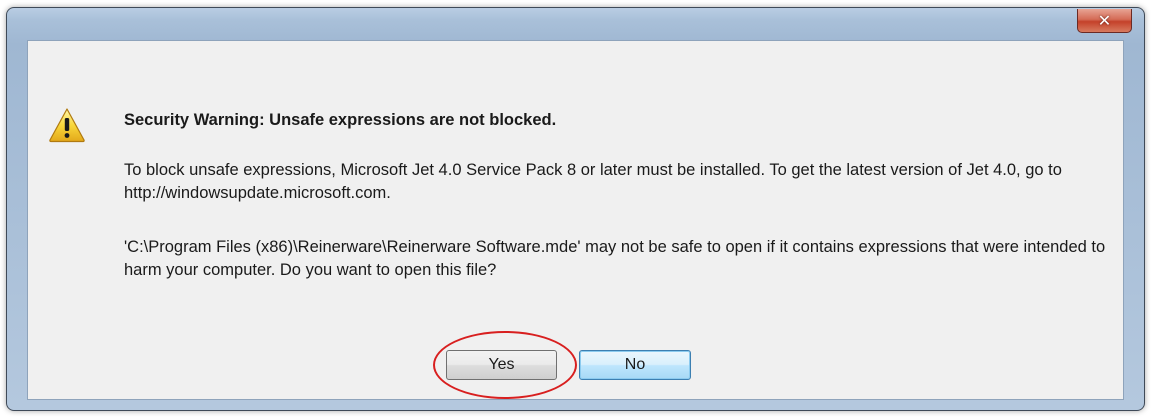 Image resolution: width=1151 pixels, height=417 pixels. I want to click on yes-button: Yes, so click(501, 365).